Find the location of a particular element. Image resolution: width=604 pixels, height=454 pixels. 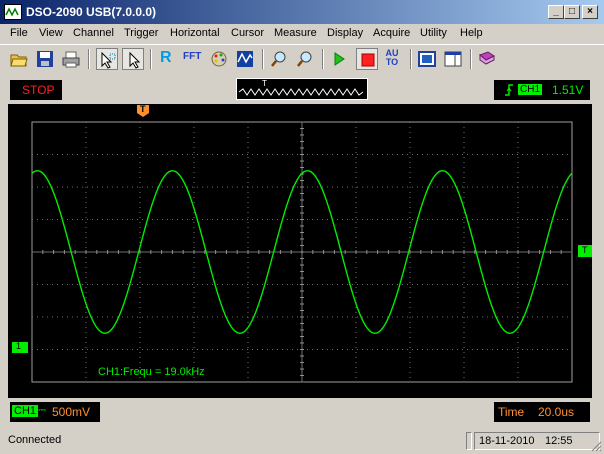

auto-to-icon: AU TO is located at coordinates (393, 59).